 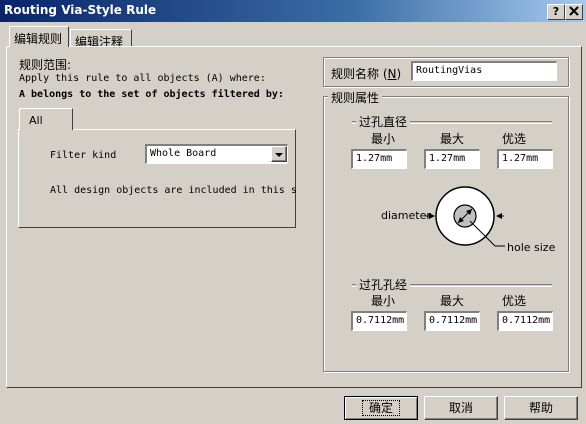 What do you see at coordinates (183, 153) in the screenshot?
I see `filter-kind-value: Whole Board` at bounding box center [183, 153].